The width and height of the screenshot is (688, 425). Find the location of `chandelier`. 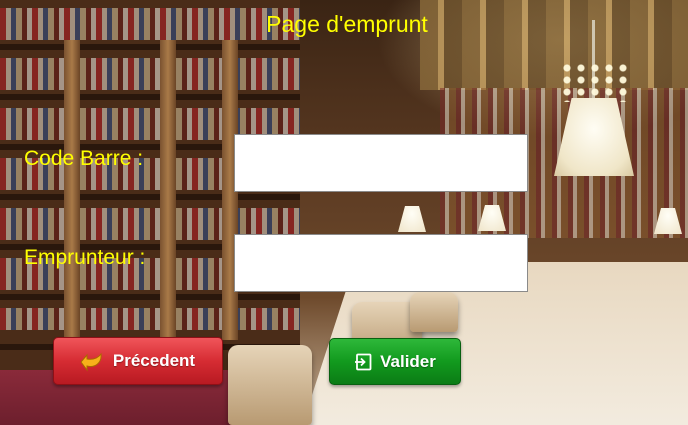

chandelier is located at coordinates (595, 82).